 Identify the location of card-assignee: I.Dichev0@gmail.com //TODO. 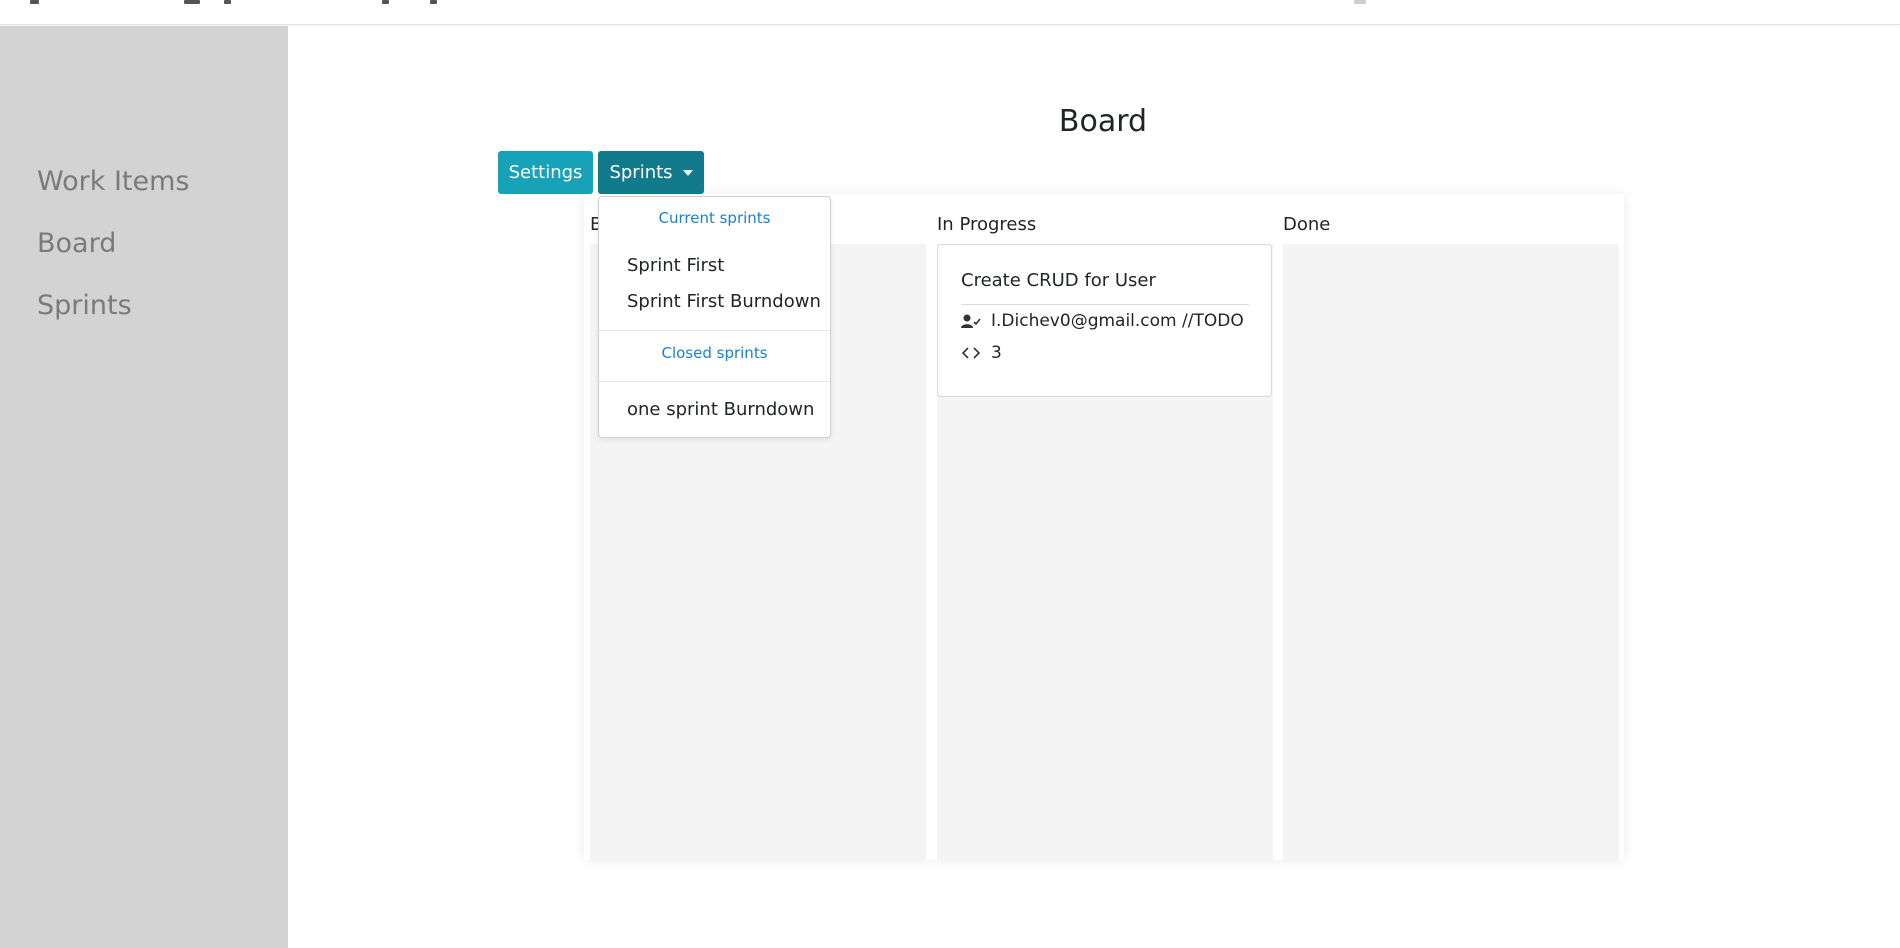
(1117, 321).